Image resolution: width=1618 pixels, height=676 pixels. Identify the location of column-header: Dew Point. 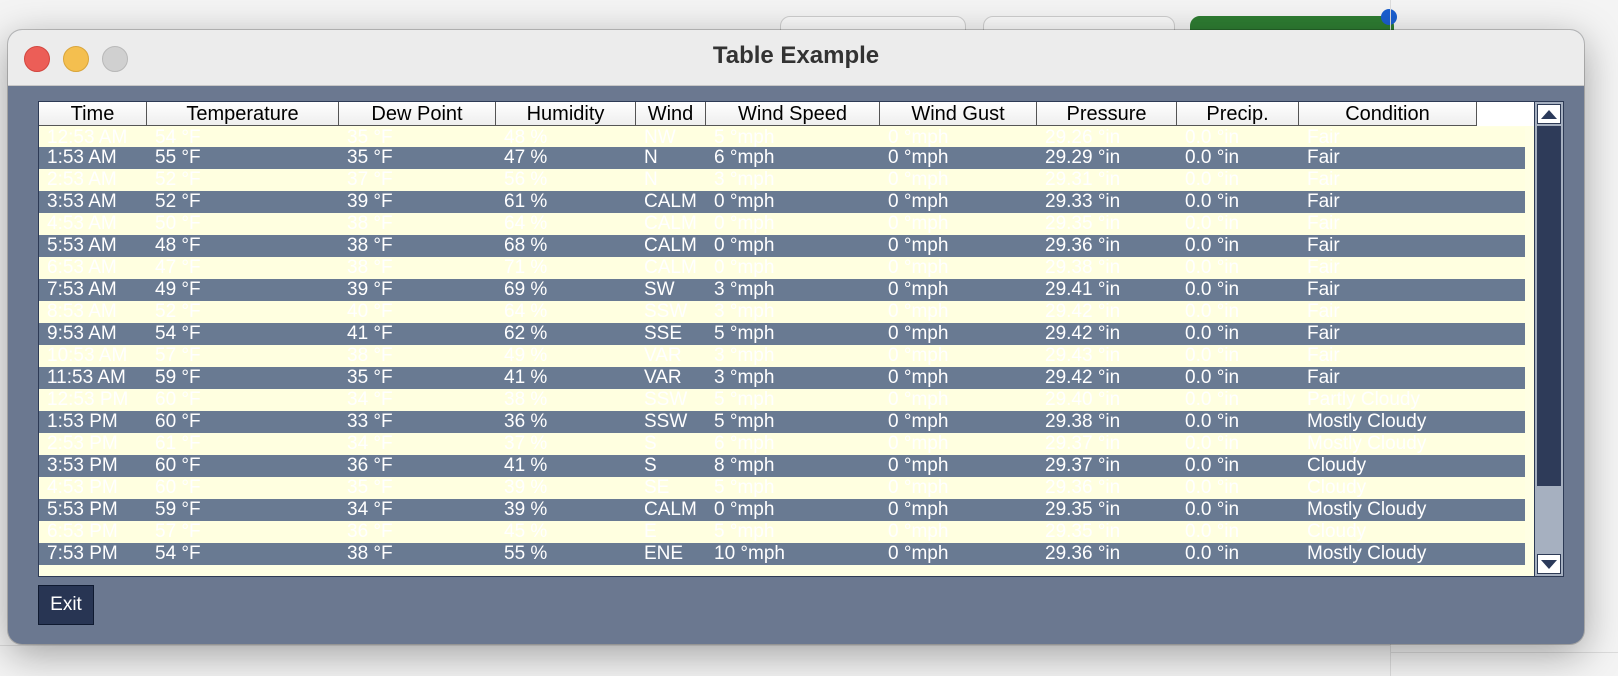
(417, 114).